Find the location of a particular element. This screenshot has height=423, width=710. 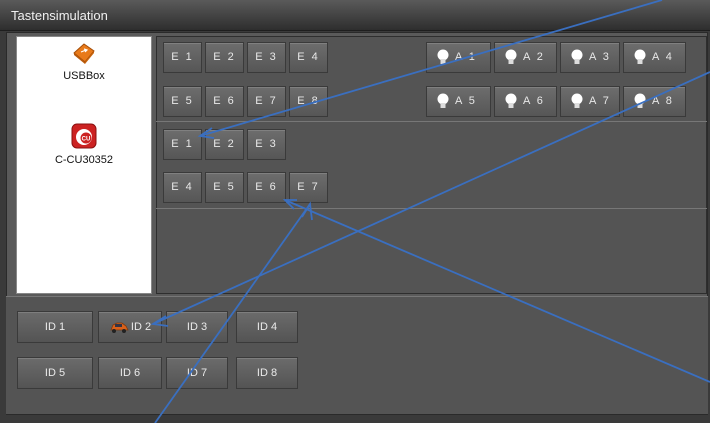

usbbox-input-button: E 4 is located at coordinates (308, 57).